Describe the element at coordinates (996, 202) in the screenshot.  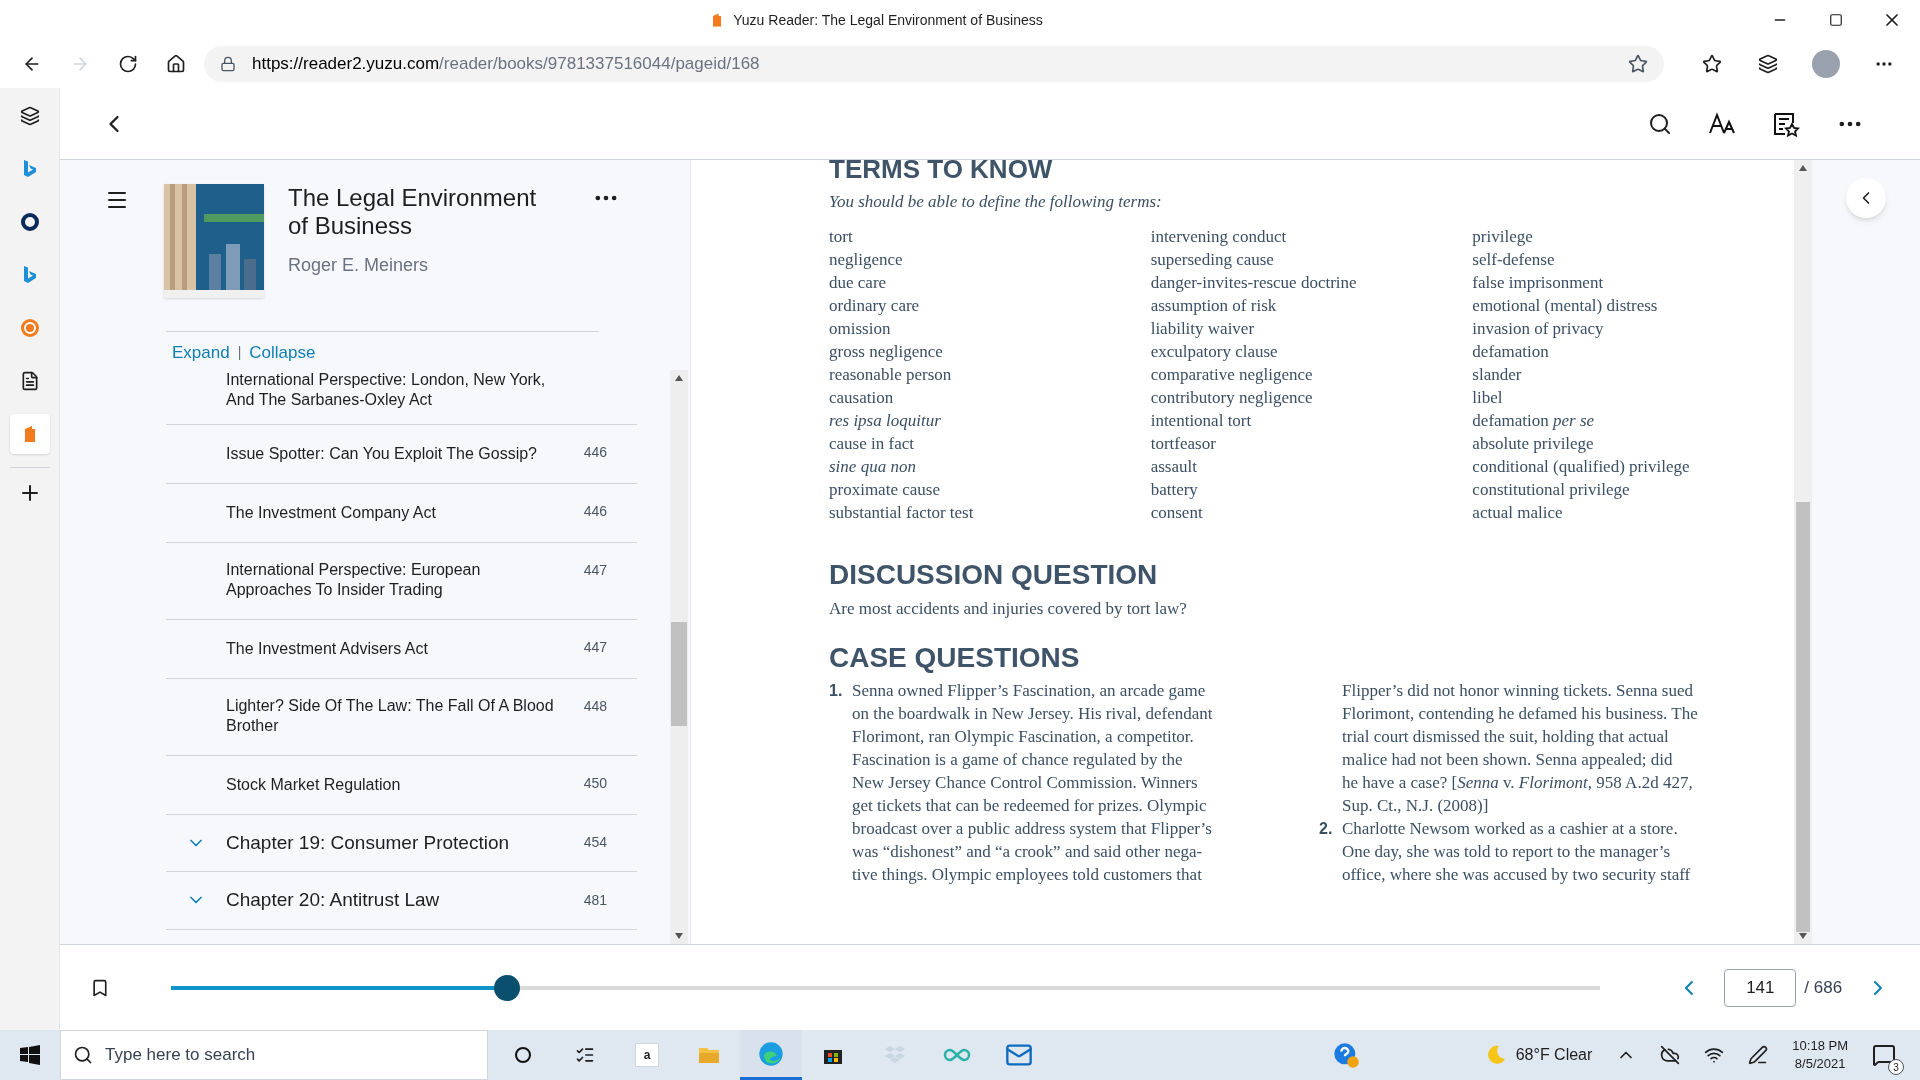
I see `intro-text: You should be able to define the following terms:` at that location.